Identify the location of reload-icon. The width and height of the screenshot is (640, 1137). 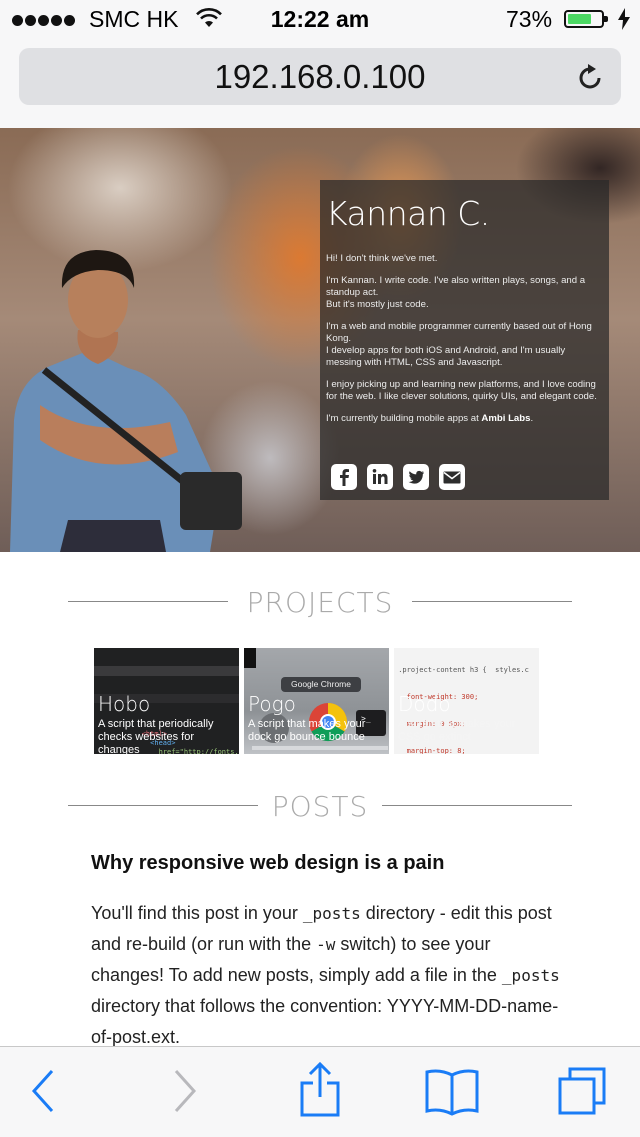
(591, 79).